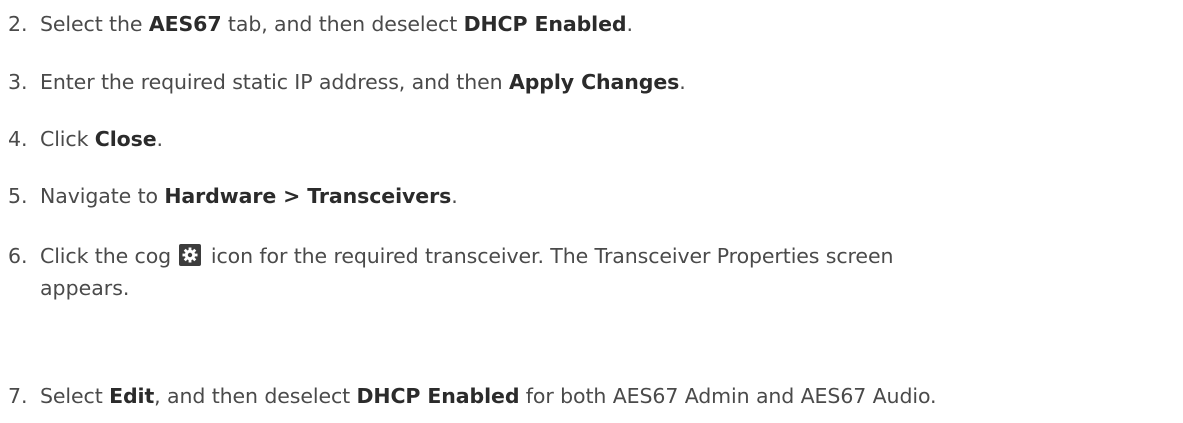  Describe the element at coordinates (18, 82) in the screenshot. I see `step-number: 3.` at that location.